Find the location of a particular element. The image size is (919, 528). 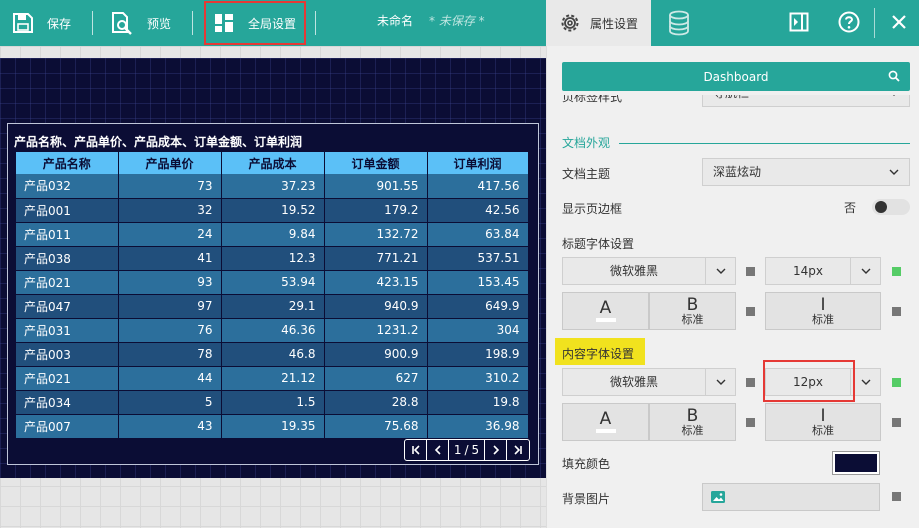

fill-color-label: 填充颜色 is located at coordinates (586, 464).